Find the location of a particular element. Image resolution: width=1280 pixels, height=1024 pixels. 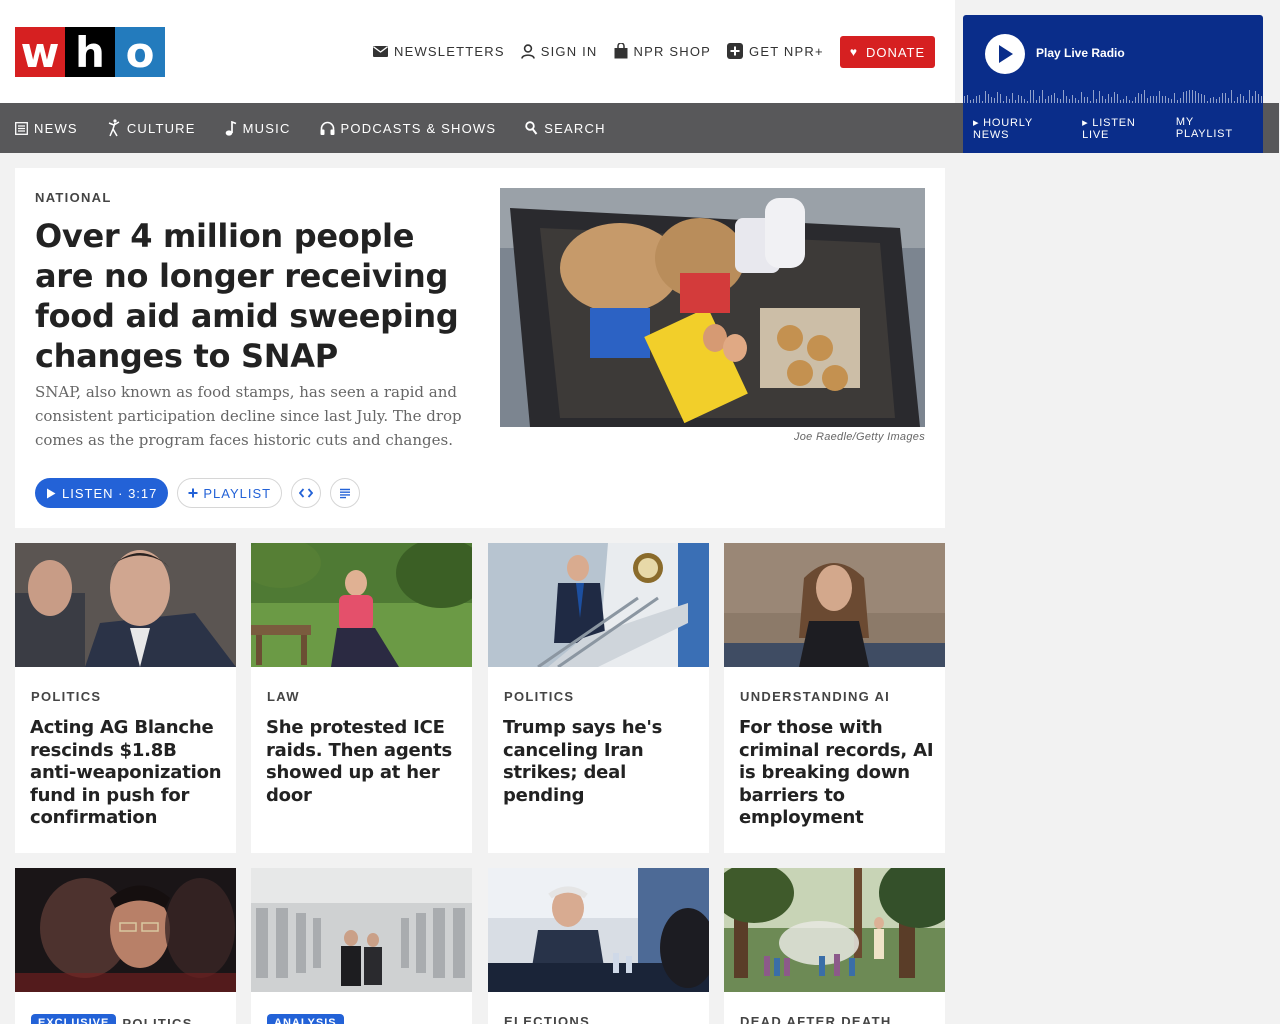

exclusive-tag: EXCLUSIVE is located at coordinates (74, 1019).